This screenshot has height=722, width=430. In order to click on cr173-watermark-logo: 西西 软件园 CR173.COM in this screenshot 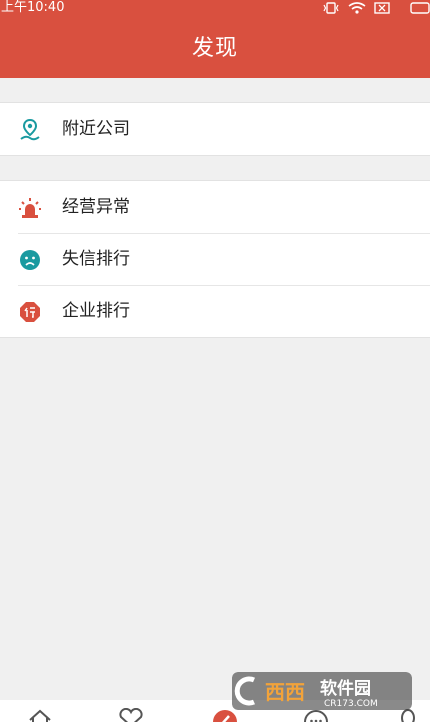, I will do `click(322, 691)`.